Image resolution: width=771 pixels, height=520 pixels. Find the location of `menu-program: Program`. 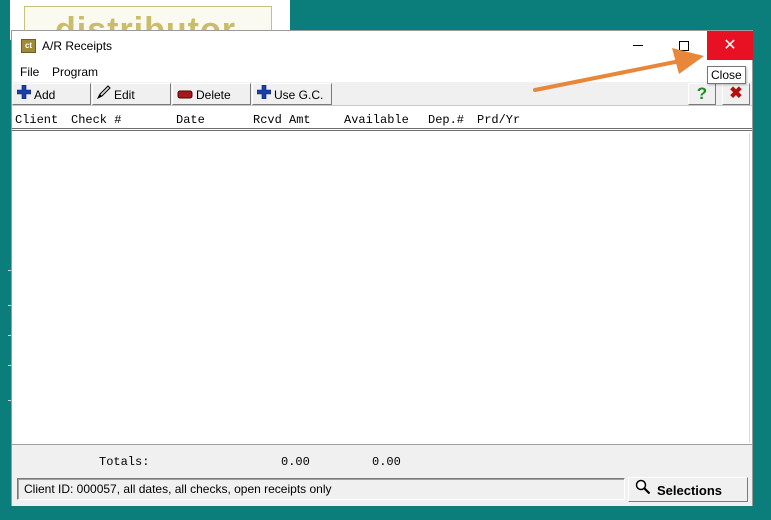

menu-program: Program is located at coordinates (75, 72).